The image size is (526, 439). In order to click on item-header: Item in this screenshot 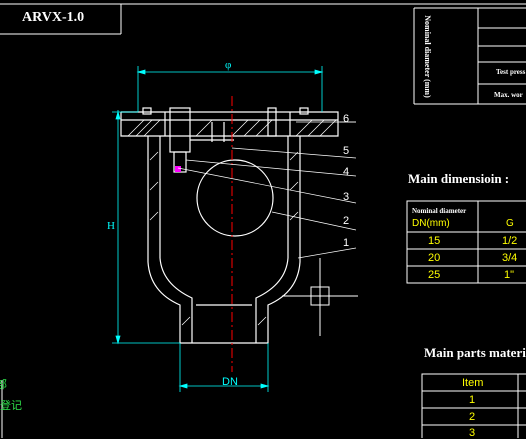, I will do `click(473, 383)`.